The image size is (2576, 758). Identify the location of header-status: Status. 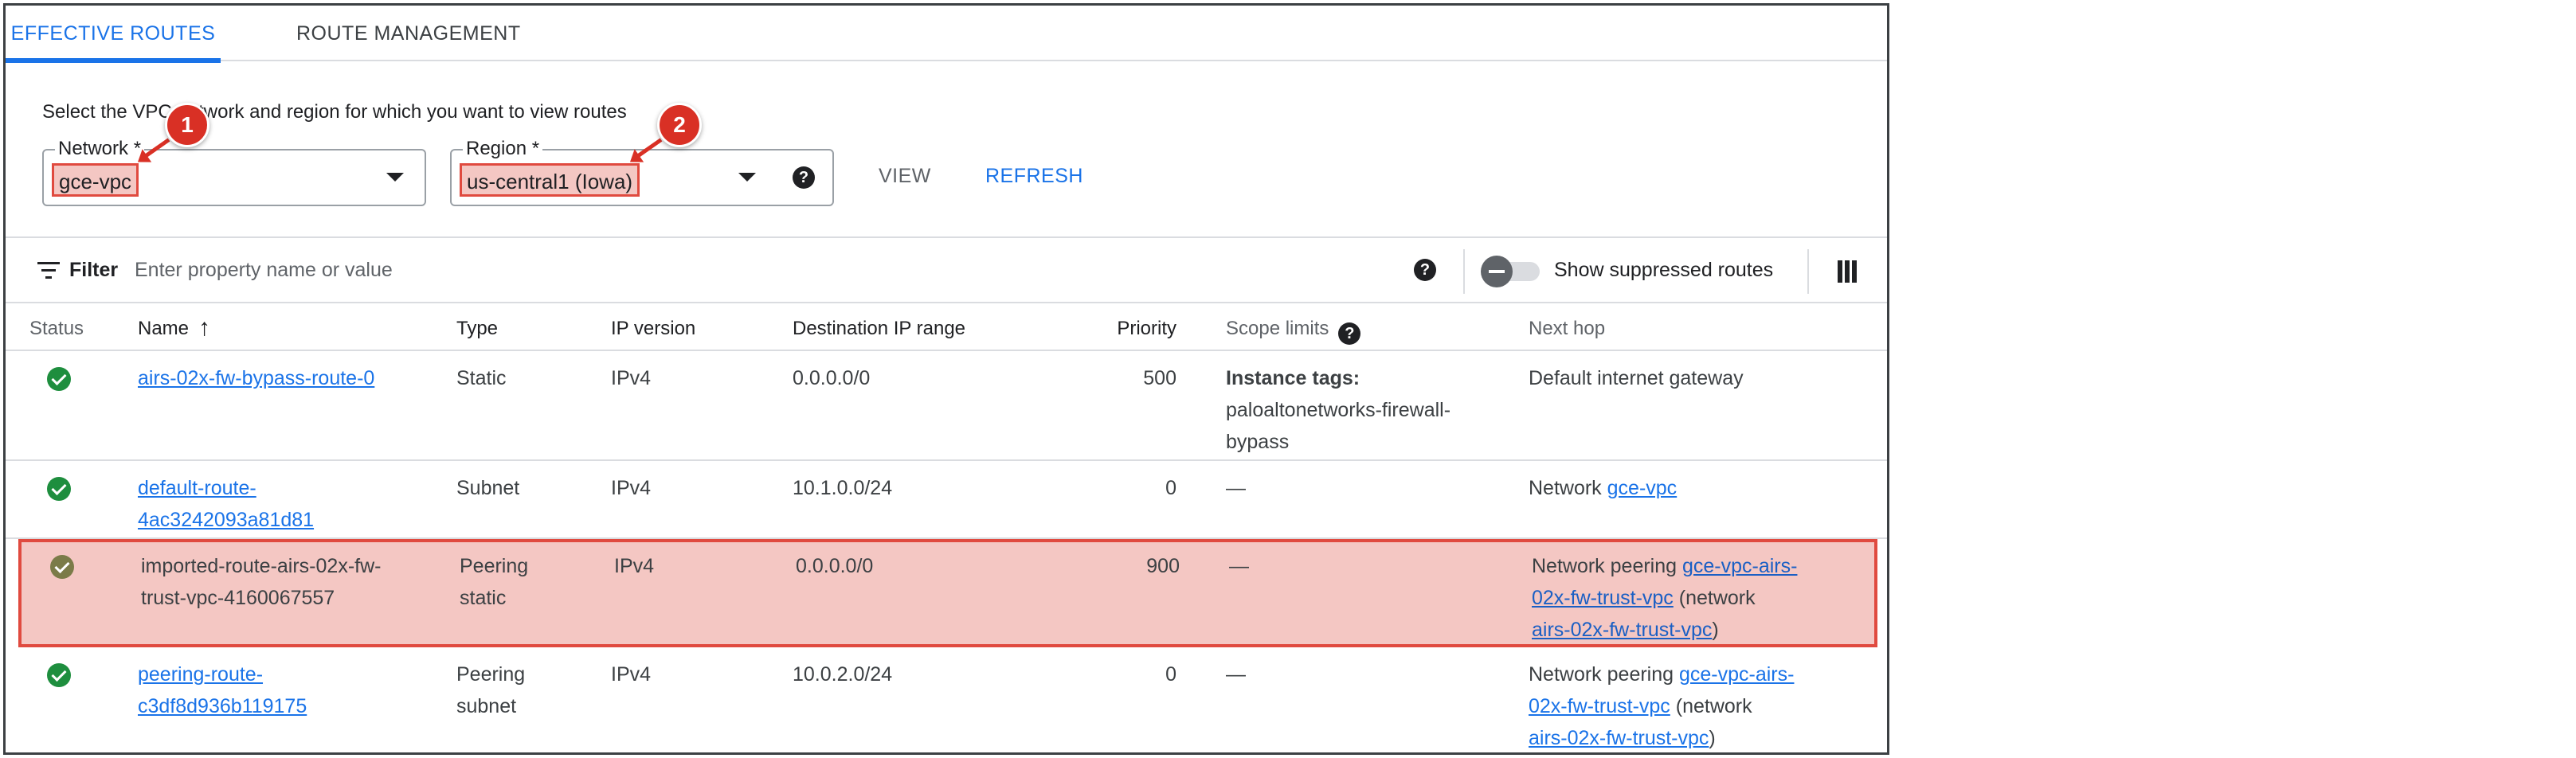
(56, 329).